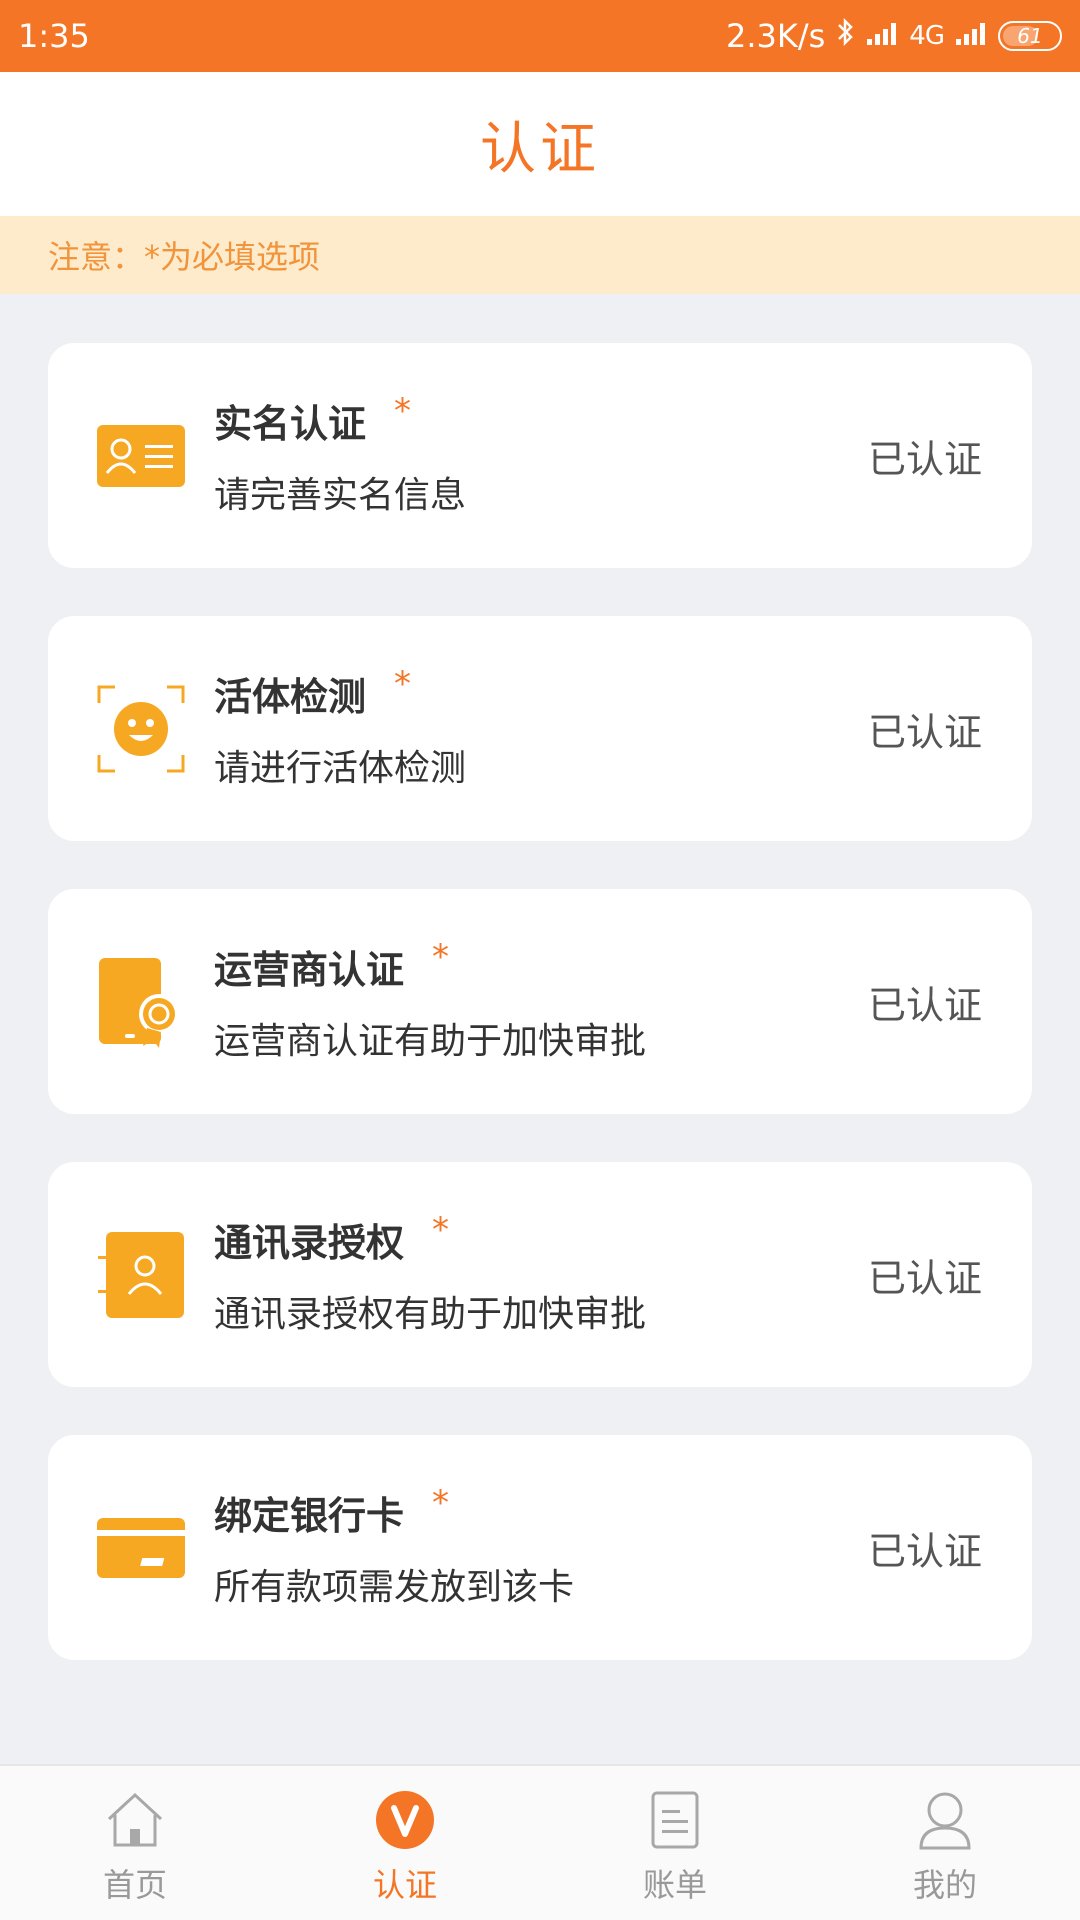 This screenshot has height=1920, width=1080. I want to click on bill-icon, so click(675, 1820).